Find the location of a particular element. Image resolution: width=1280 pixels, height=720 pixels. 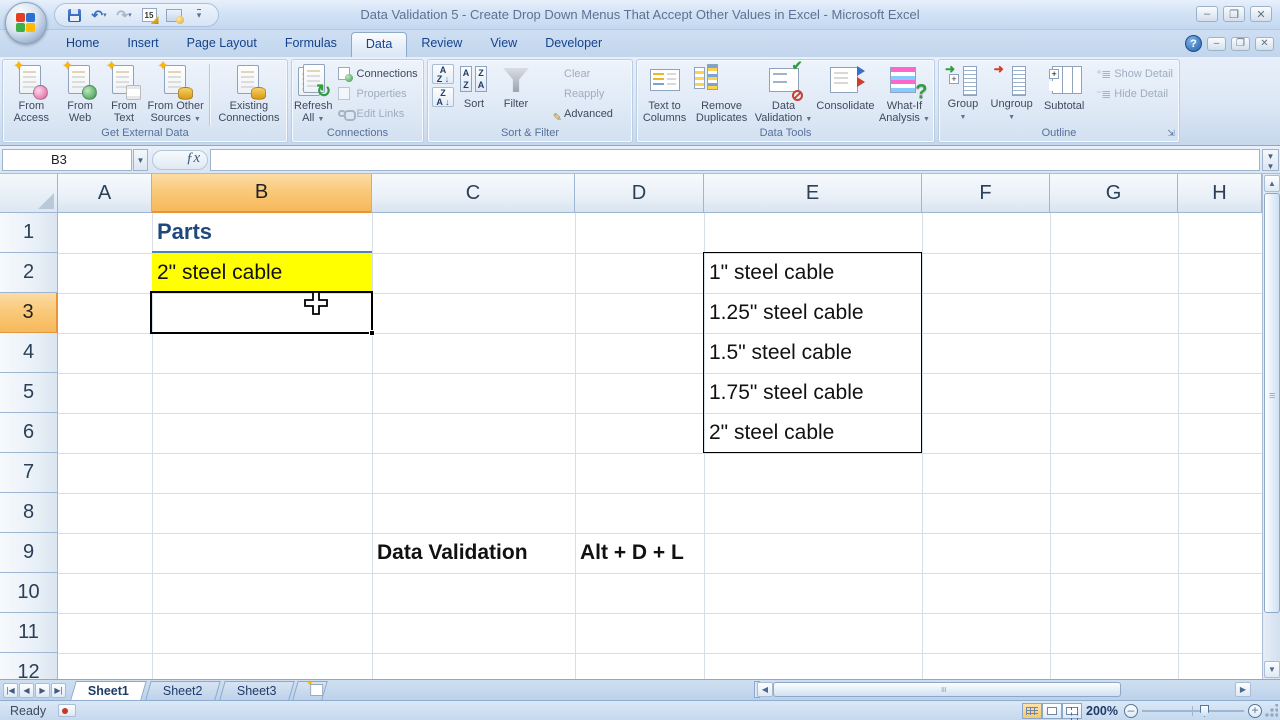

tab-home: Home is located at coordinates (82, 44).